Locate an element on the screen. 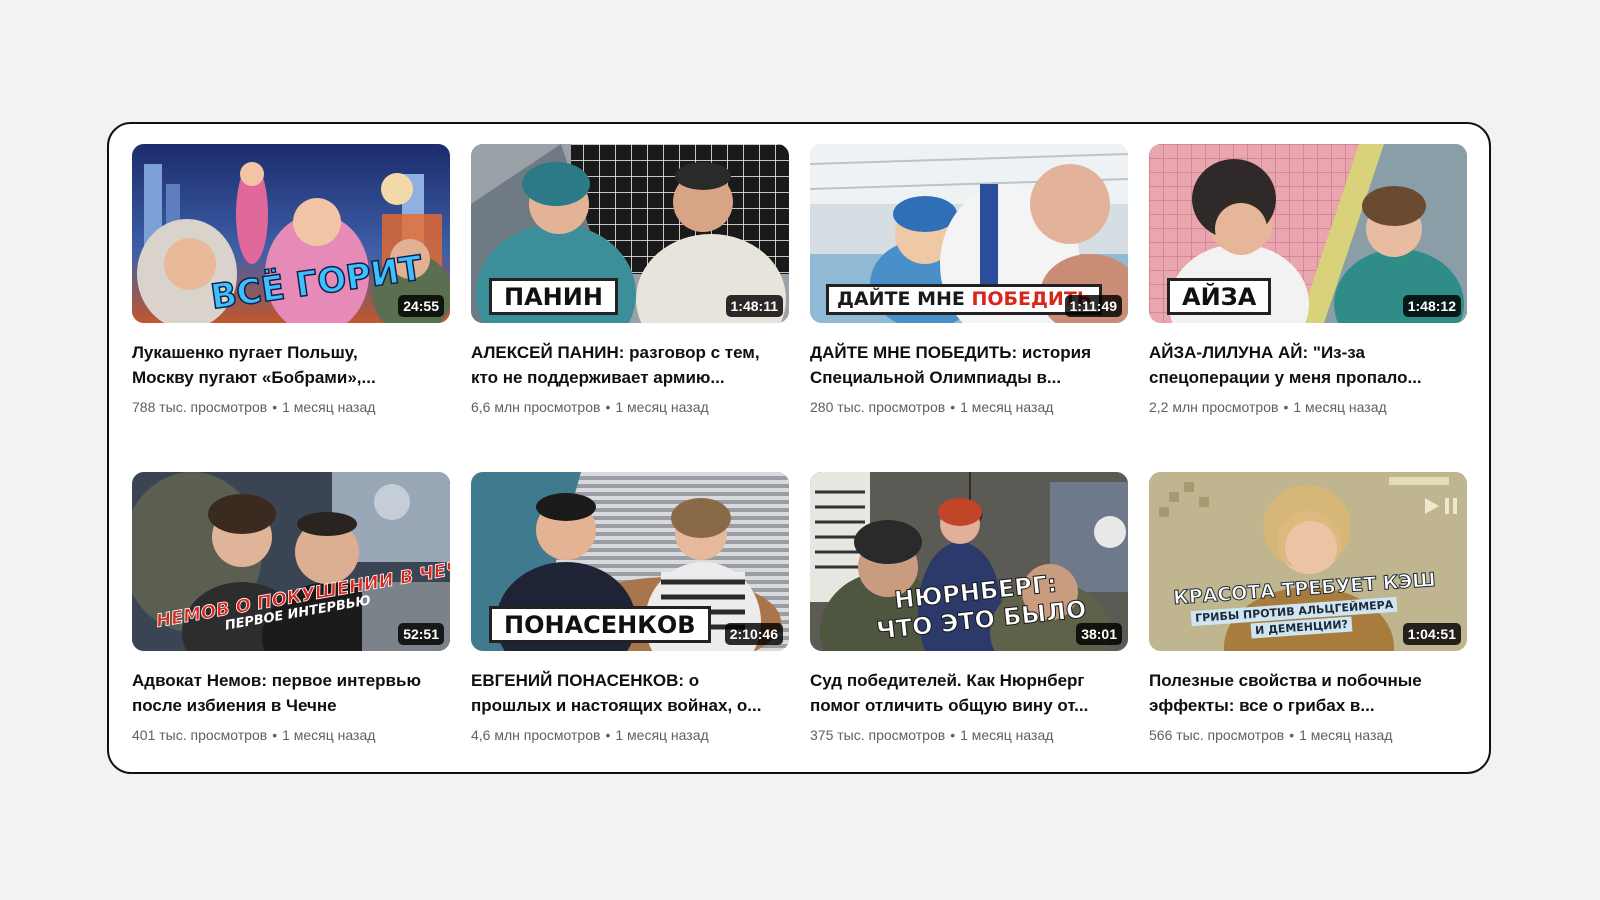  video-thumbnail: ДАЙТЕ МНЕ ПОБЕДИТЬ 1:11:49 is located at coordinates (969, 233).